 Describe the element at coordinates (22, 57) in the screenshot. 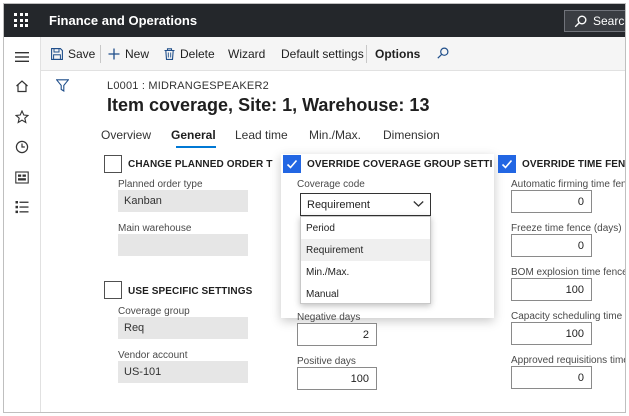

I see `hamburger-menu-icon` at that location.